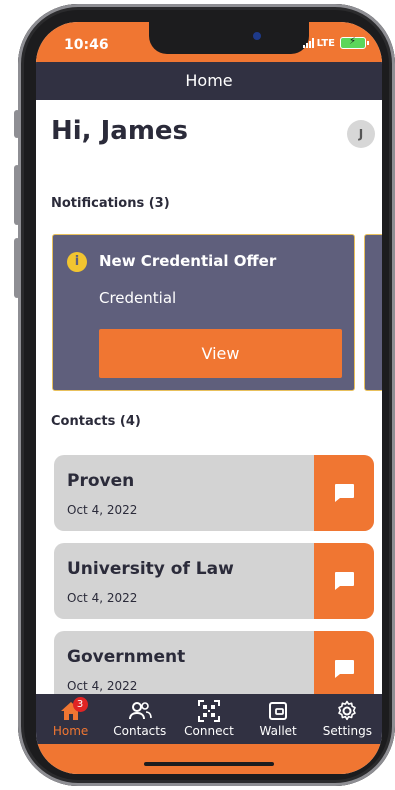 The height and width of the screenshot is (790, 395). Describe the element at coordinates (126, 657) in the screenshot. I see `contact-name: Government` at that location.